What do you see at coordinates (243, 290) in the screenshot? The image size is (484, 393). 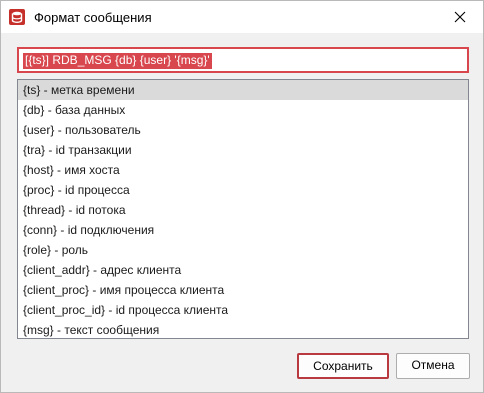 I see `list-item: {client_proc} - имя процесса клиента` at bounding box center [243, 290].